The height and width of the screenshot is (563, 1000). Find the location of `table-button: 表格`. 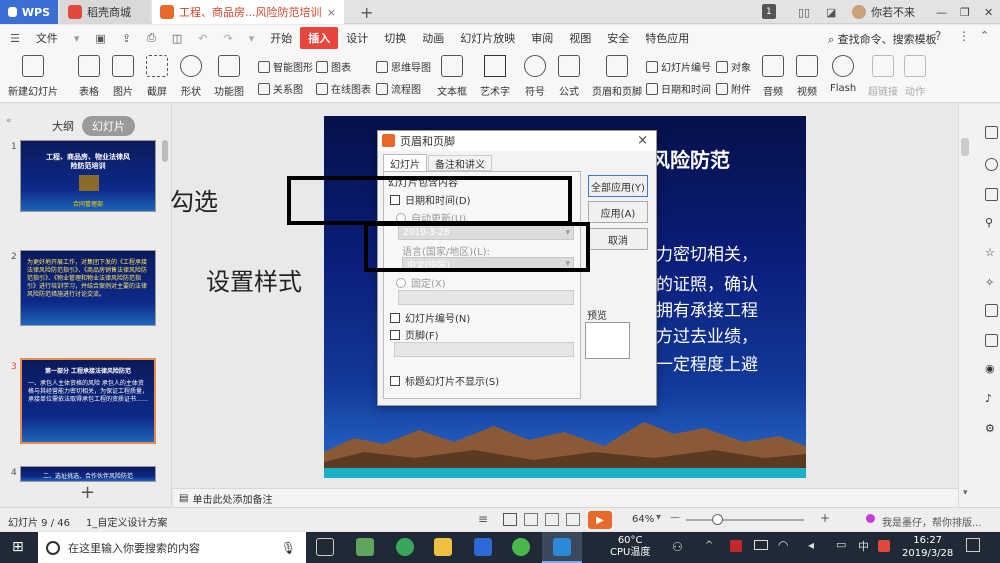

table-button: 表格 is located at coordinates (89, 76).